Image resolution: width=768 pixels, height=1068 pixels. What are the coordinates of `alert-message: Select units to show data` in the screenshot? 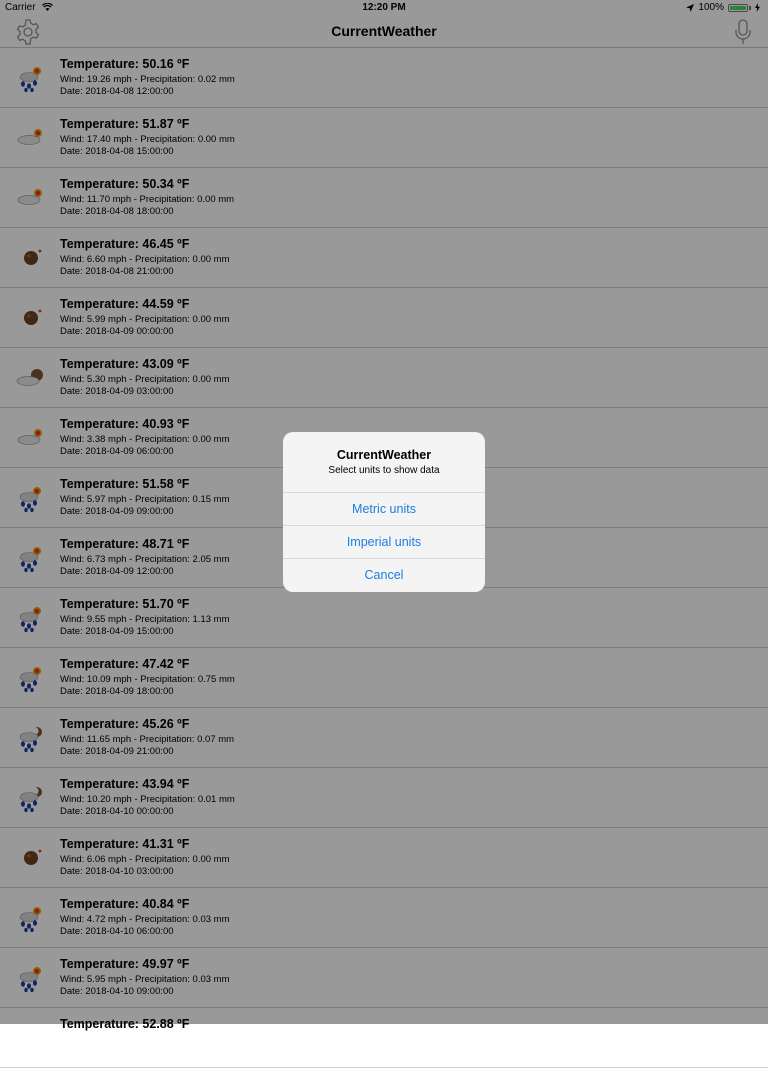 It's located at (384, 470).